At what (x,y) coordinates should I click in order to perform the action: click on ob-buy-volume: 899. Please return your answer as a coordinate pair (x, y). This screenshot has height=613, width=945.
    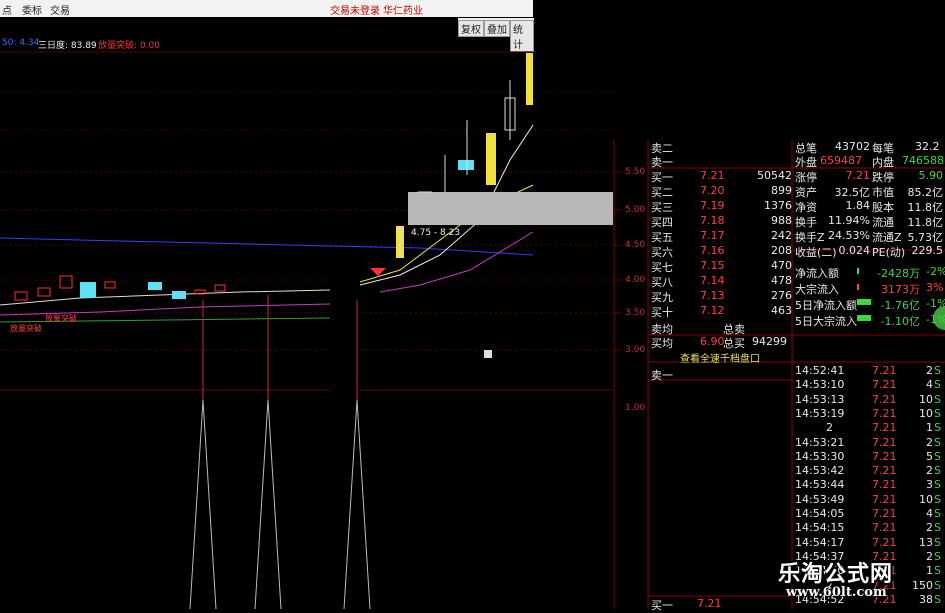
    Looking at the image, I should click on (781, 190).